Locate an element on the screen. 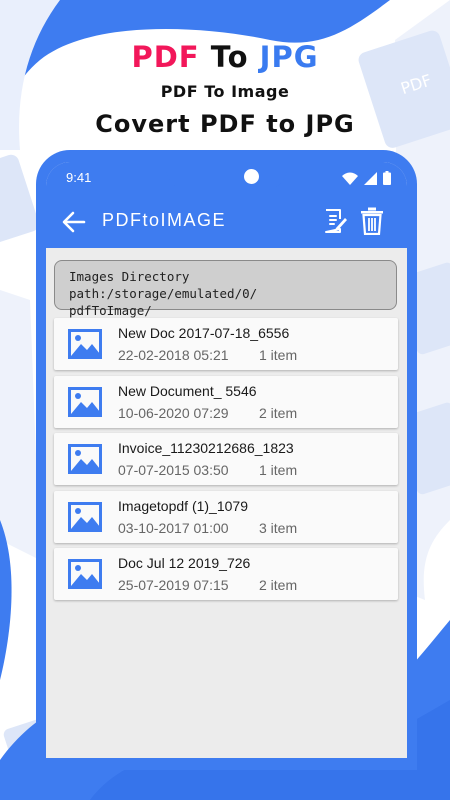 The width and height of the screenshot is (450, 800). camera-dot is located at coordinates (251, 176).